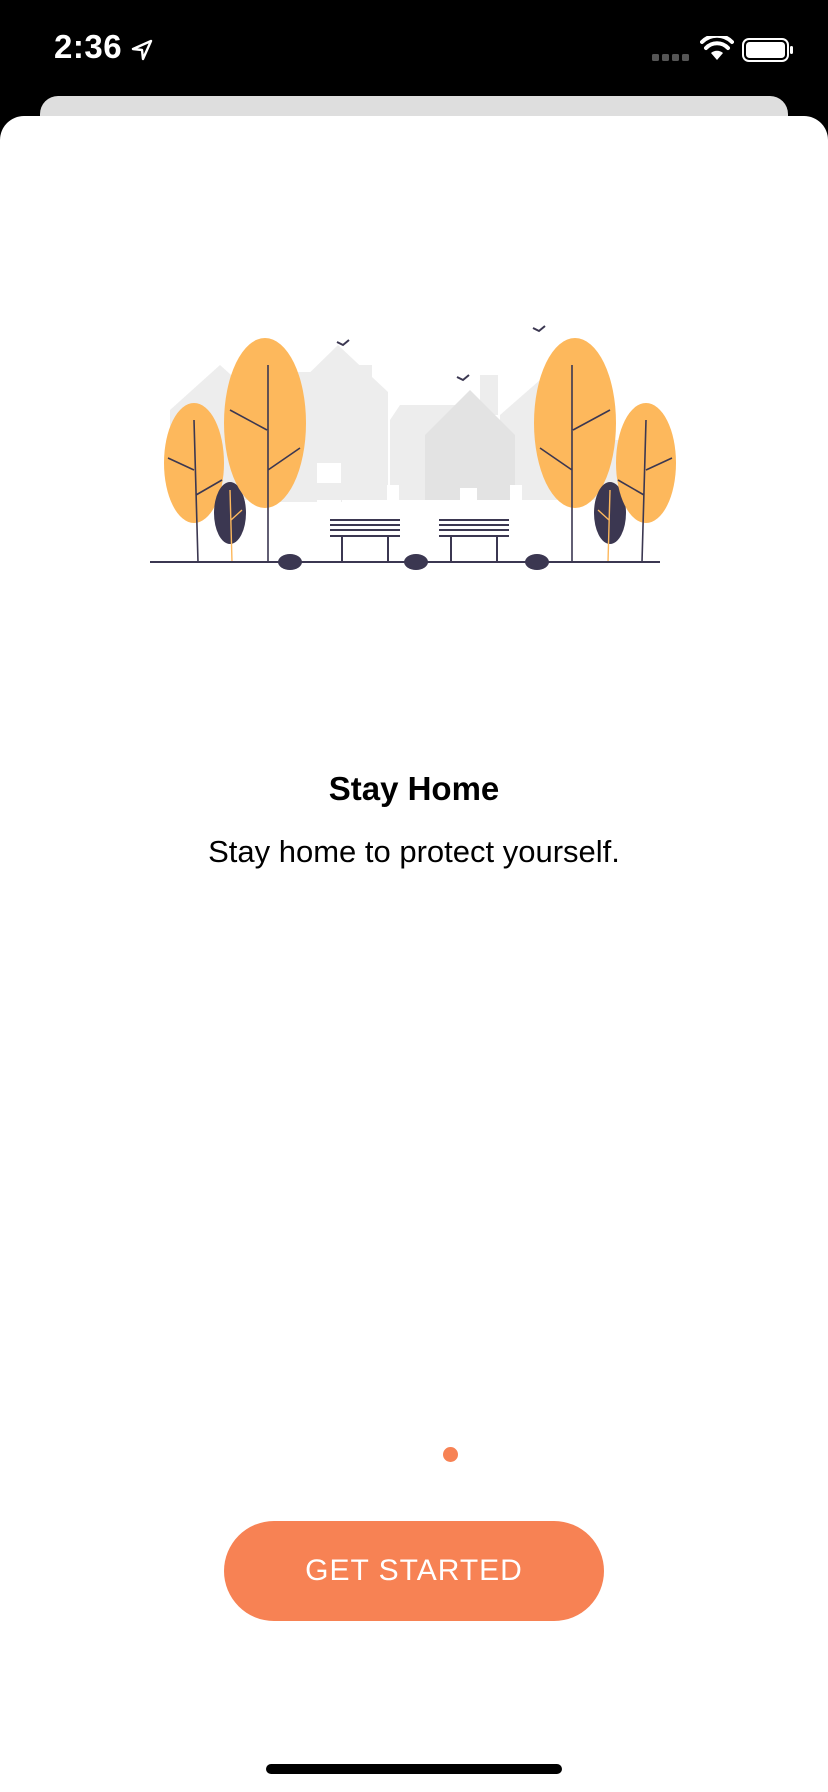  I want to click on trees-left, so click(235, 450).